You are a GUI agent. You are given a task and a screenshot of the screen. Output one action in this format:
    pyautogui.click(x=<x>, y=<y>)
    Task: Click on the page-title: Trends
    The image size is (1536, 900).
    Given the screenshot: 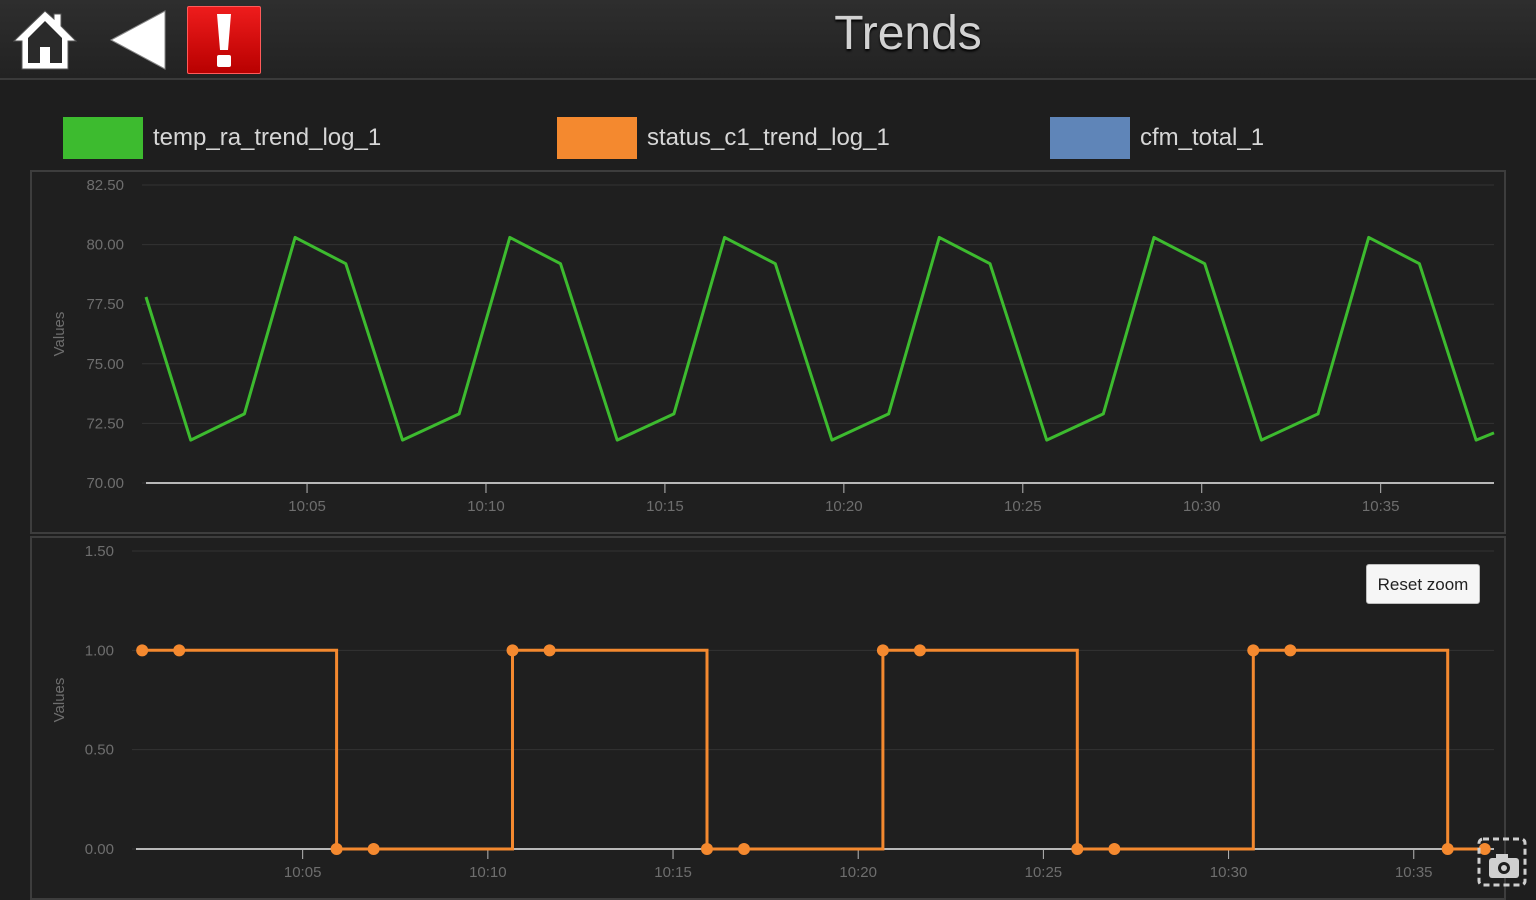 What is the action you would take?
    pyautogui.click(x=908, y=33)
    